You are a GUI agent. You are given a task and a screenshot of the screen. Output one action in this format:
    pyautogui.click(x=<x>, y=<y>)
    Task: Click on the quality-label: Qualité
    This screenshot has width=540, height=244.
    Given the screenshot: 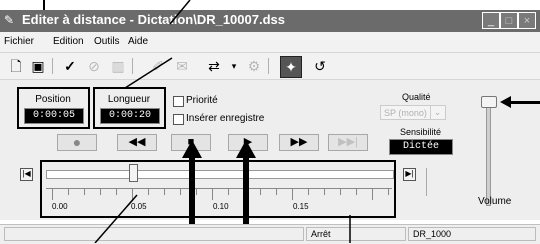 What is the action you would take?
    pyautogui.click(x=416, y=97)
    